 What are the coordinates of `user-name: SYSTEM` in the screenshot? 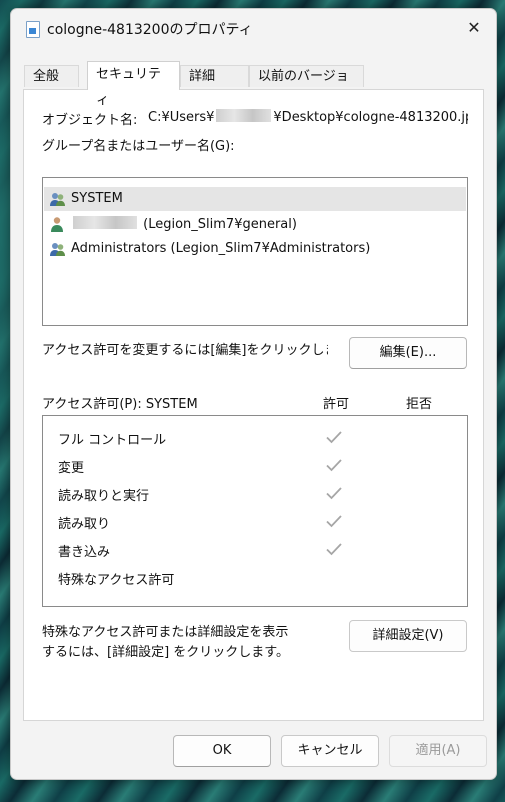 It's located at (97, 198).